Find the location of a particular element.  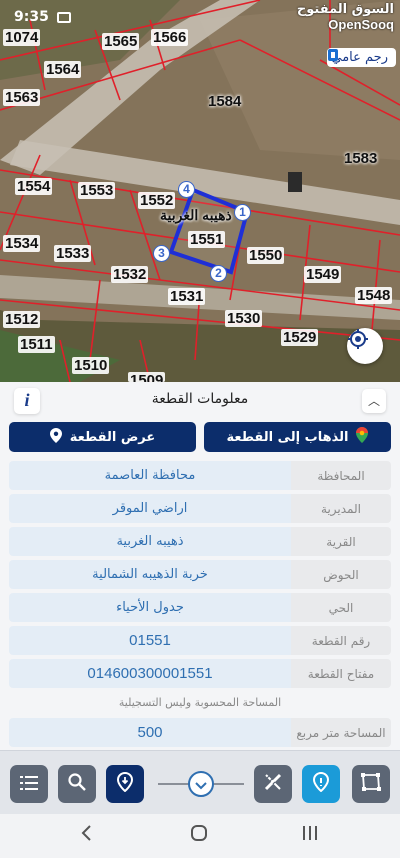

system-nav-bar is located at coordinates (200, 836).